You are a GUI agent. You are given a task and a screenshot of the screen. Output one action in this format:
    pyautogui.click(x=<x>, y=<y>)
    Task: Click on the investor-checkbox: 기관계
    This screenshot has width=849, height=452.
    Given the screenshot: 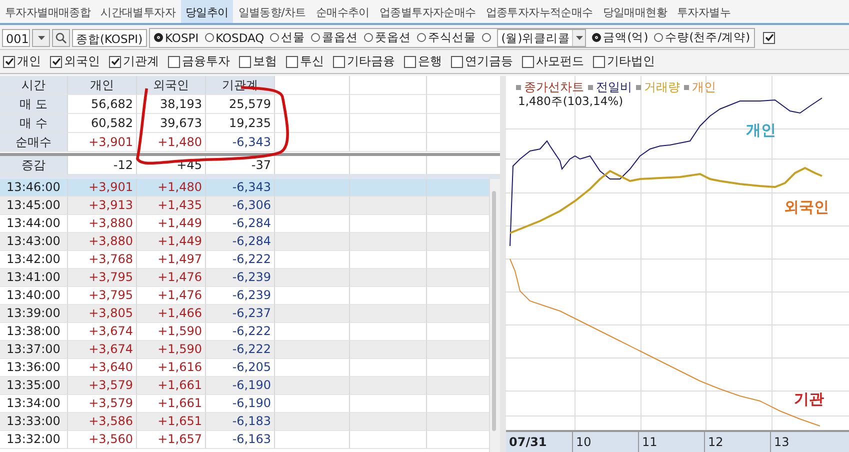 What is the action you would take?
    pyautogui.click(x=134, y=61)
    